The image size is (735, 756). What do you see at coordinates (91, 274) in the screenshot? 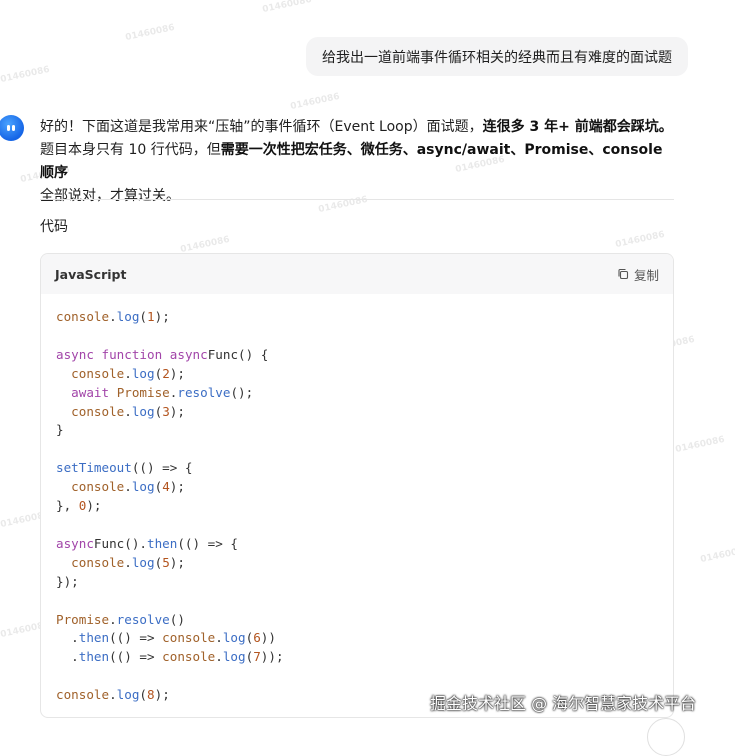
I see `code-language-label: JavaScript` at bounding box center [91, 274].